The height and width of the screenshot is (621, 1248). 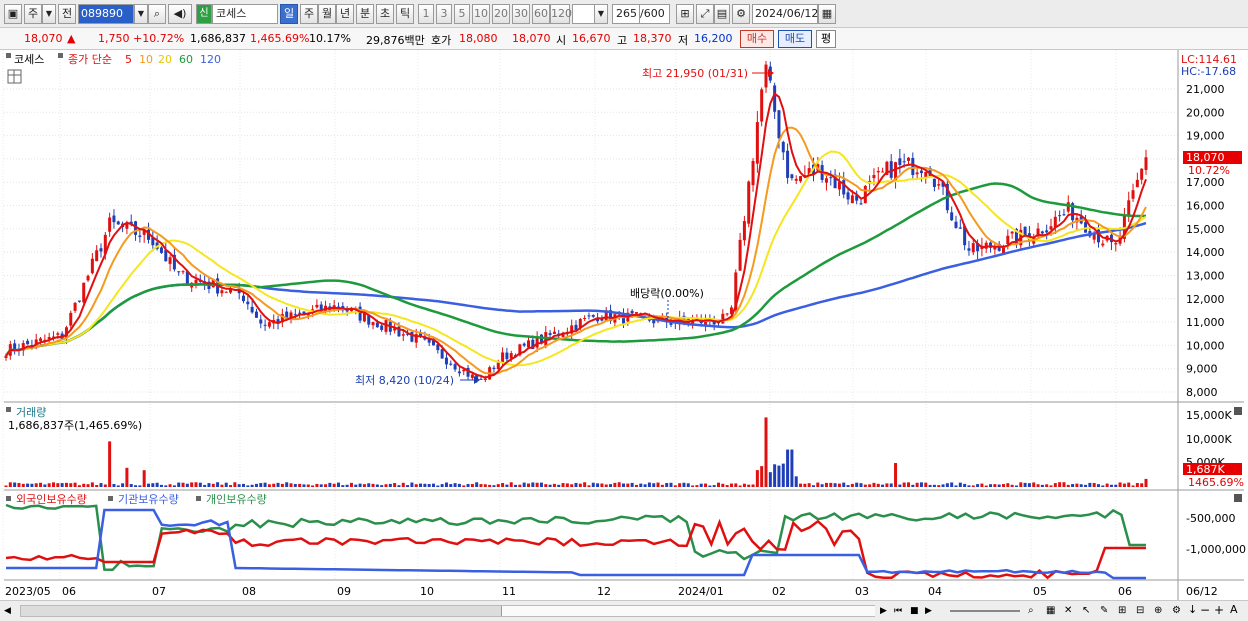 I want to click on average-button: 평, so click(x=826, y=39).